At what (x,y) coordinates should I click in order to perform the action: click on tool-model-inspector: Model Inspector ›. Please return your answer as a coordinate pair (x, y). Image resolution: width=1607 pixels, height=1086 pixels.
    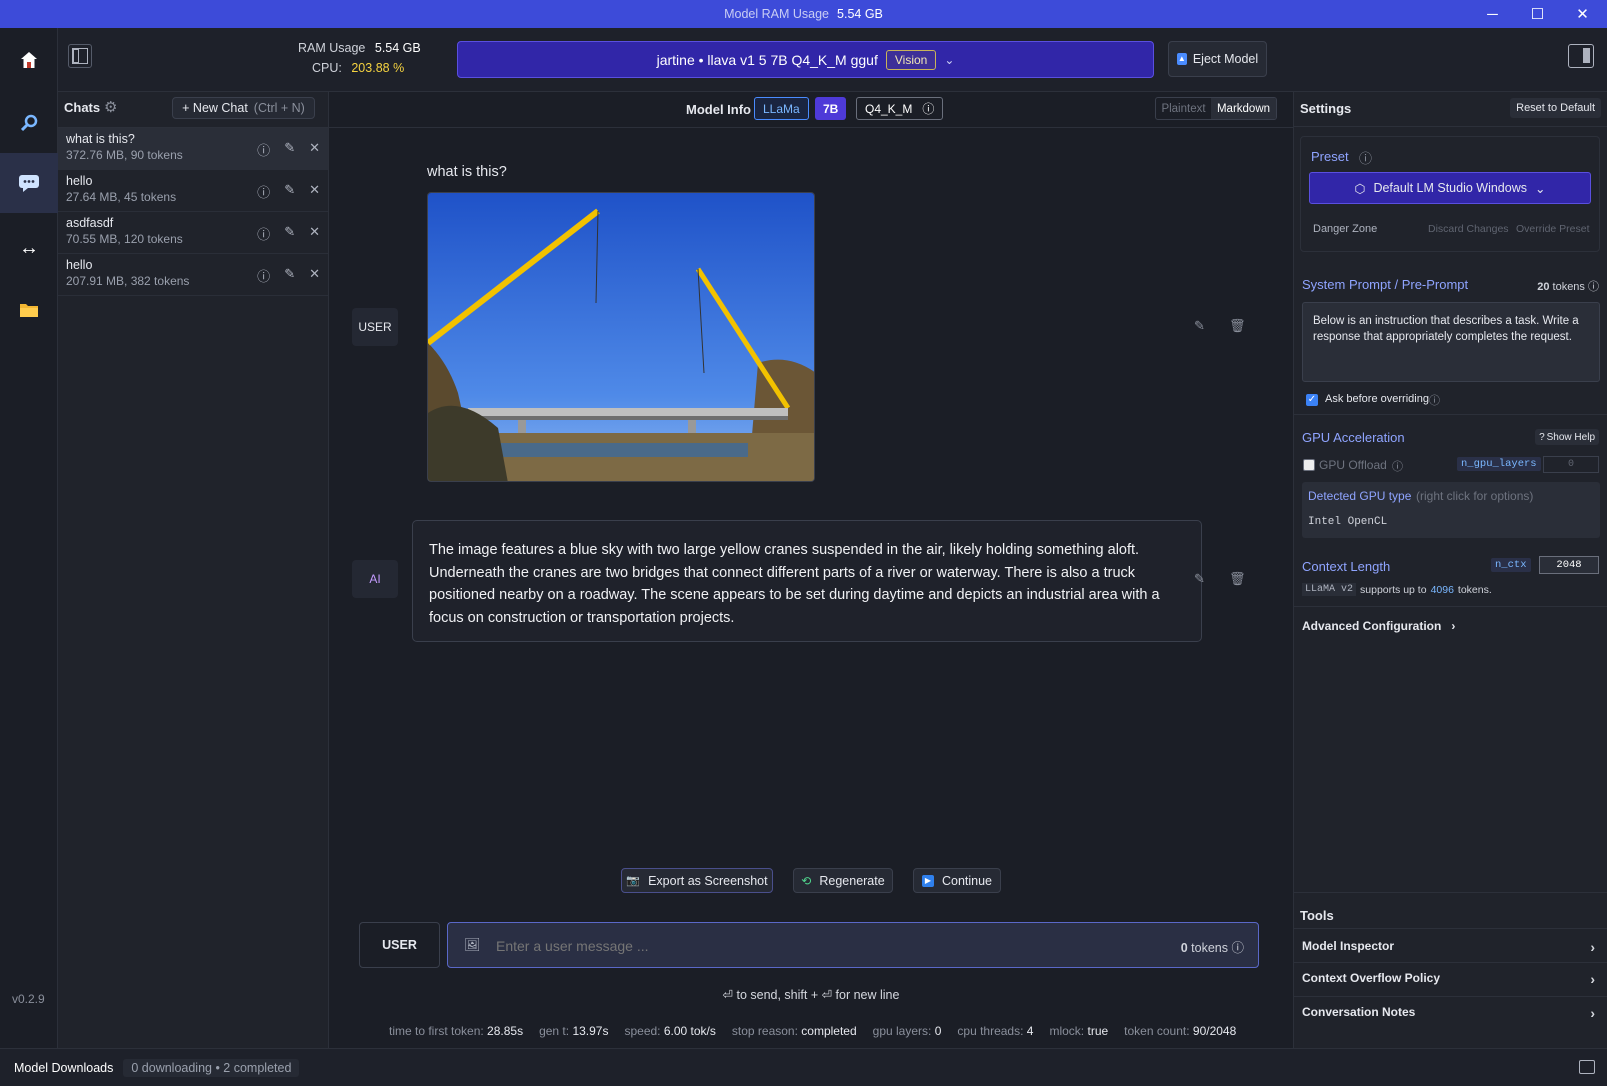
    Looking at the image, I should click on (1450, 945).